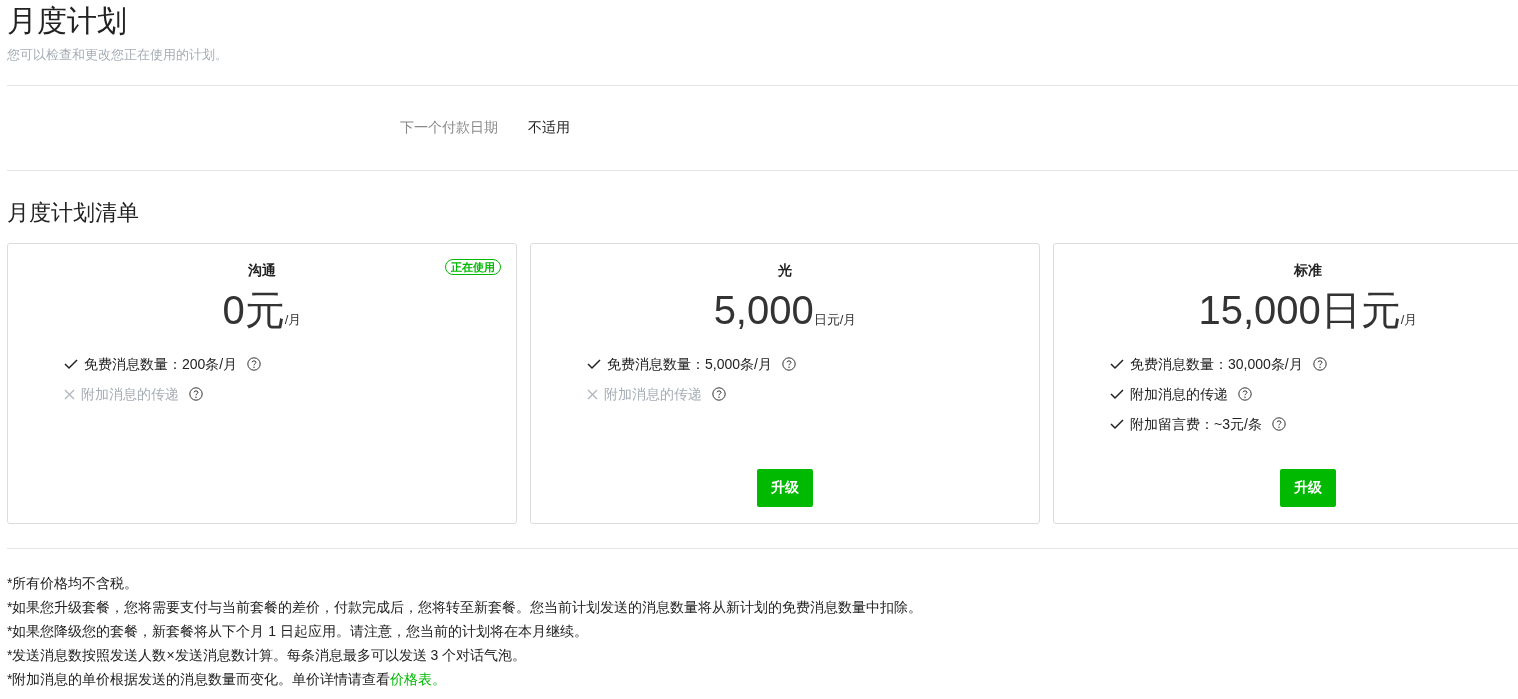  Describe the element at coordinates (418, 678) in the screenshot. I see `help-link: 价格表。` at that location.